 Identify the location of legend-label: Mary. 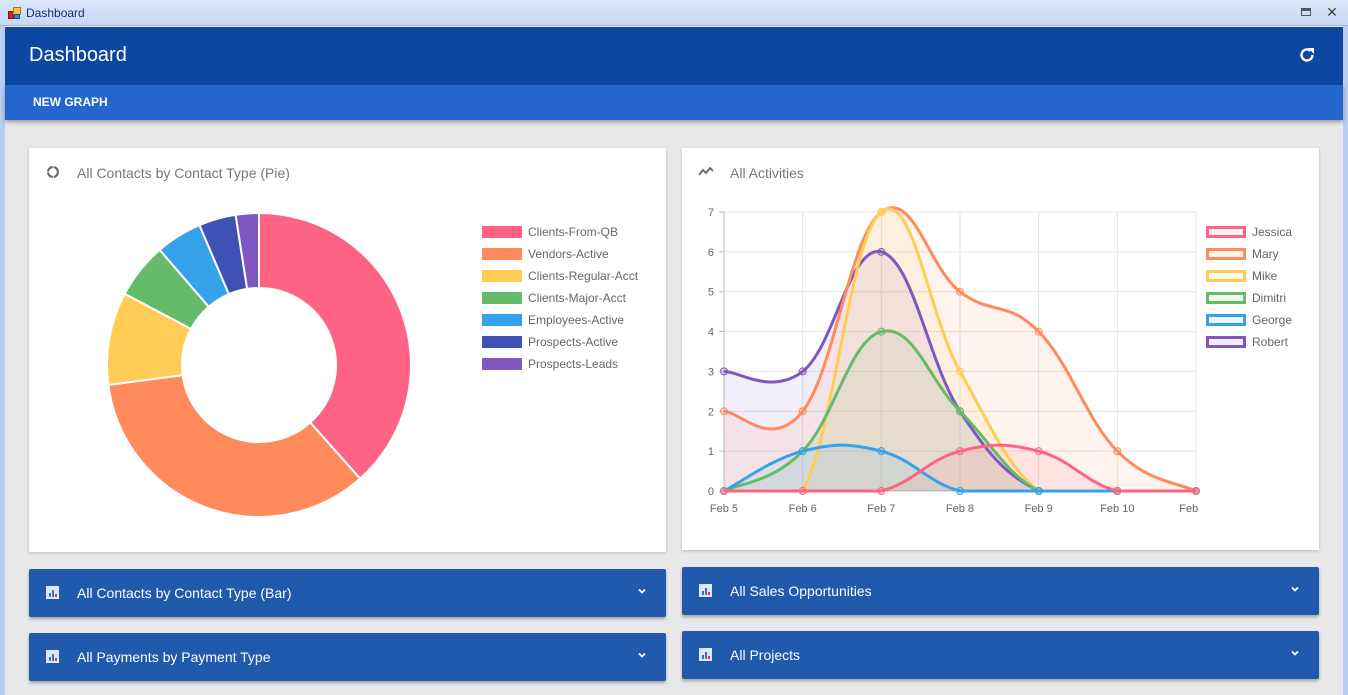
(1265, 254).